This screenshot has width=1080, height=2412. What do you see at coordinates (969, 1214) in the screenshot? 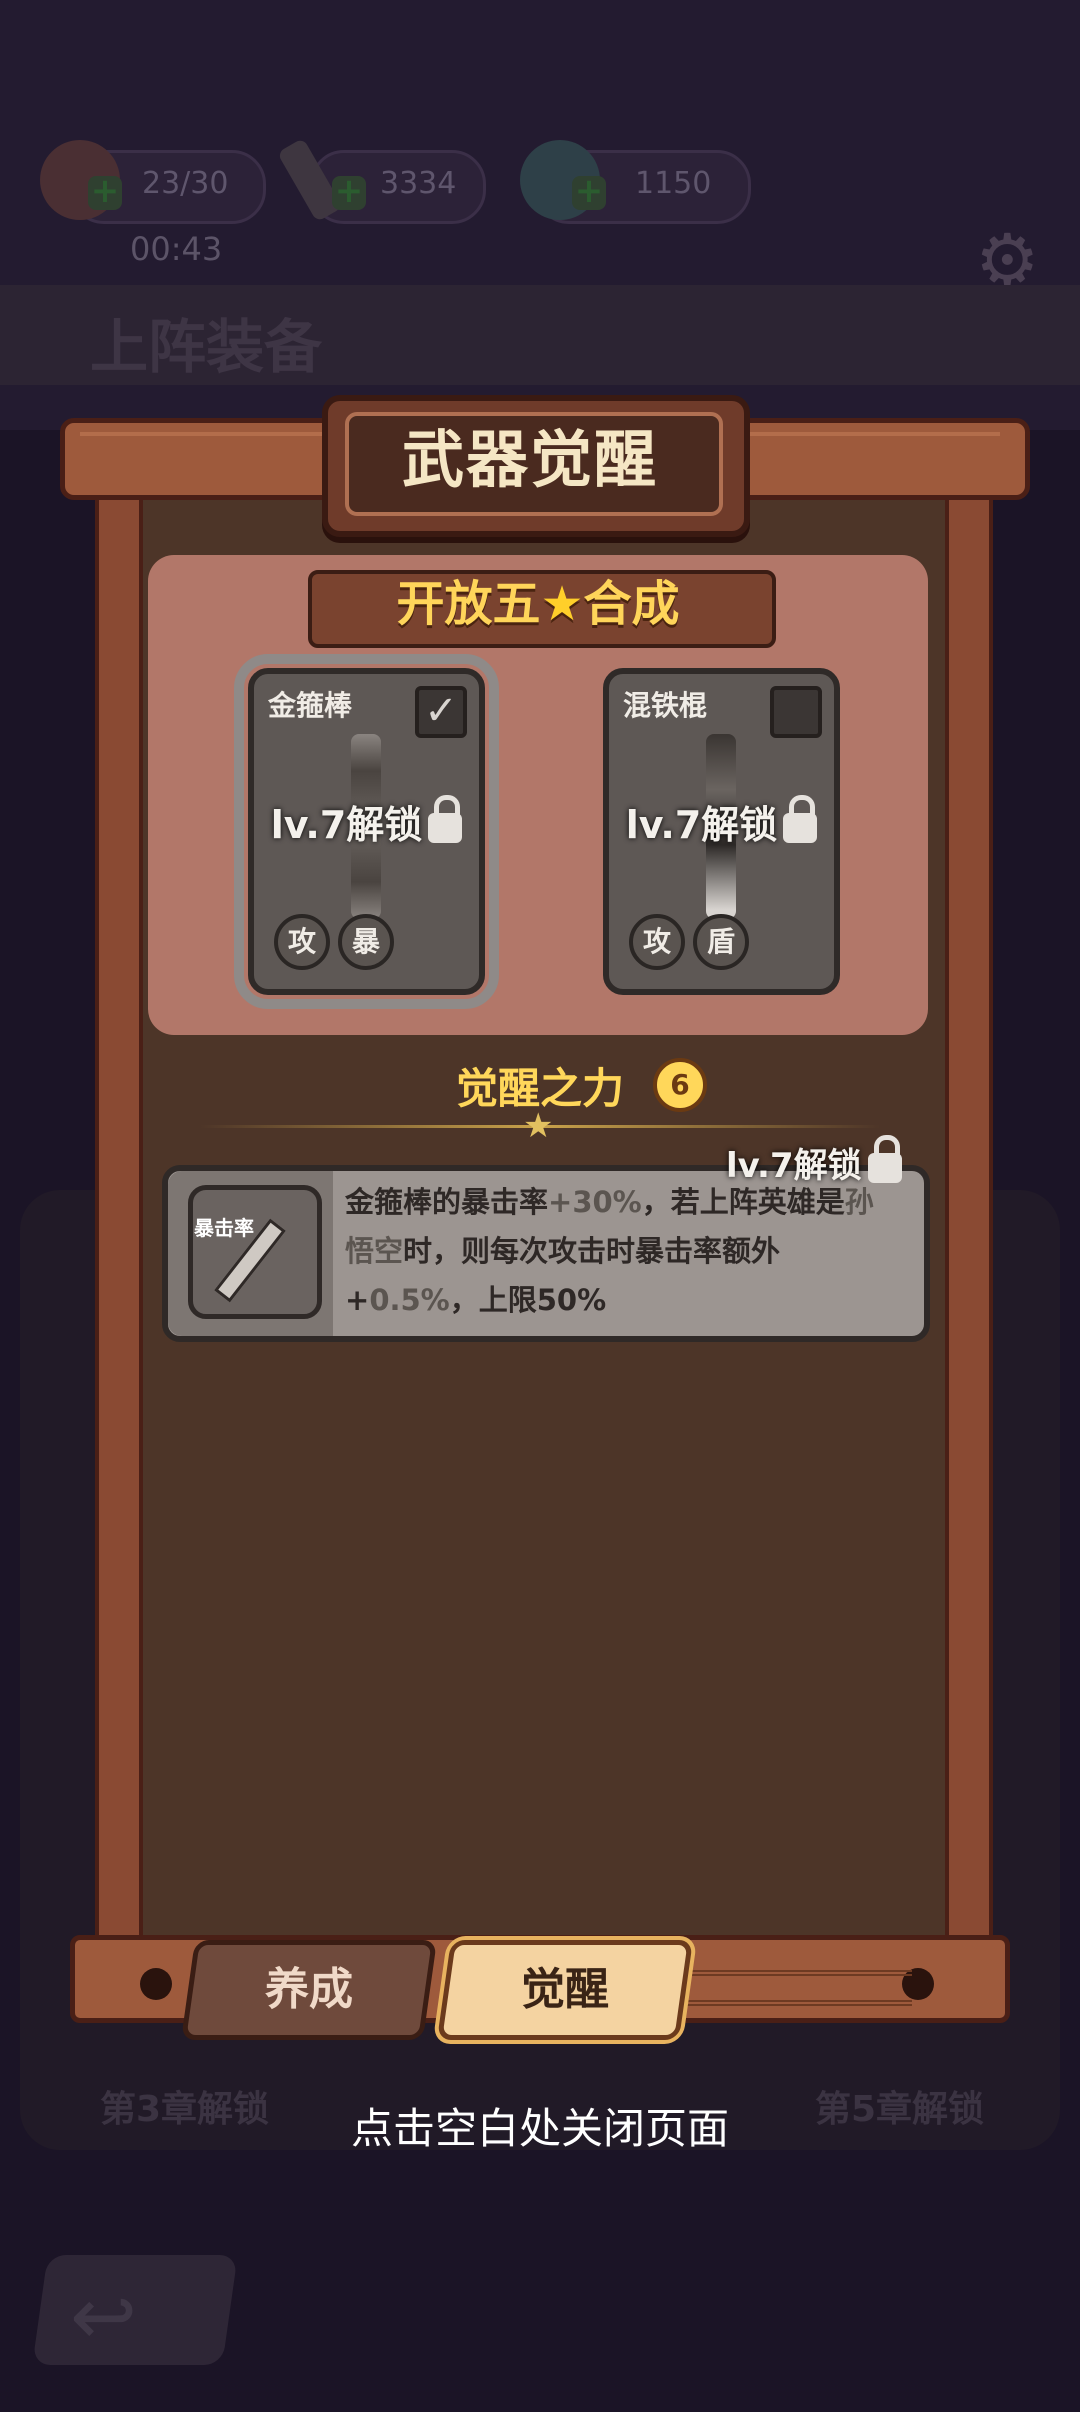
I see `frame-right-post` at bounding box center [969, 1214].